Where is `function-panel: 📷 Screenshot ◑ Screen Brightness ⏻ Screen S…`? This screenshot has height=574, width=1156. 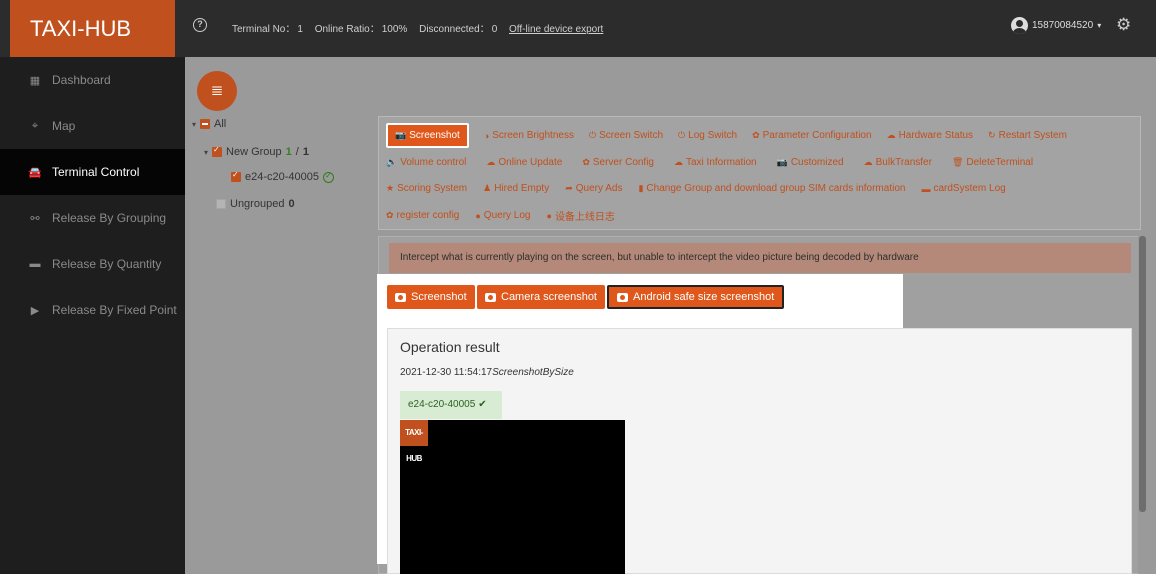 function-panel: 📷 Screenshot ◑ Screen Brightness ⏻ Screen S… is located at coordinates (759, 173).